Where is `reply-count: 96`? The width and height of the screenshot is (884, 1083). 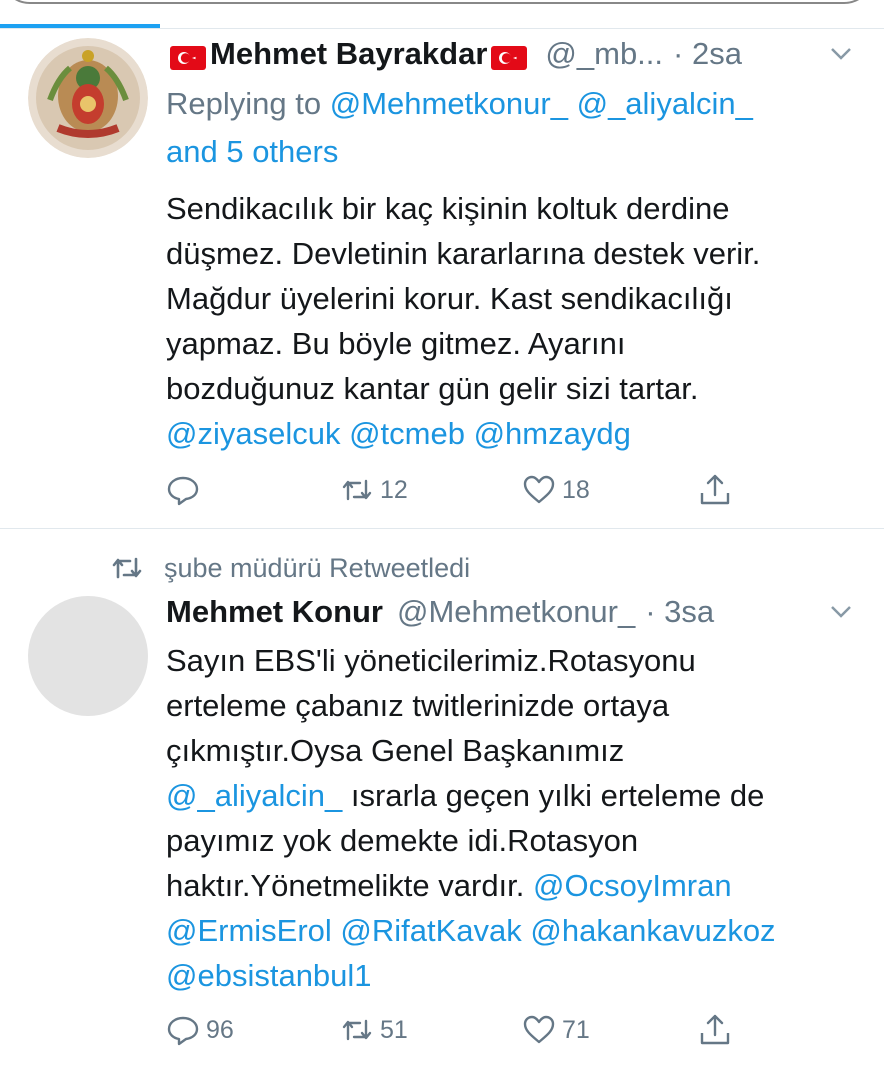
reply-count: 96 is located at coordinates (220, 1029).